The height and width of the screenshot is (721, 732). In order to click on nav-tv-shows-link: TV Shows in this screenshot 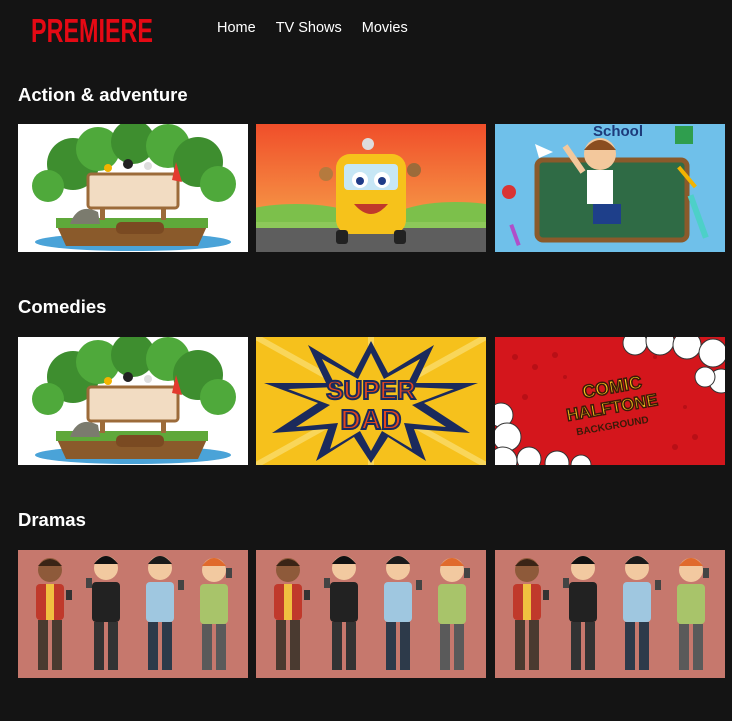, I will do `click(309, 28)`.